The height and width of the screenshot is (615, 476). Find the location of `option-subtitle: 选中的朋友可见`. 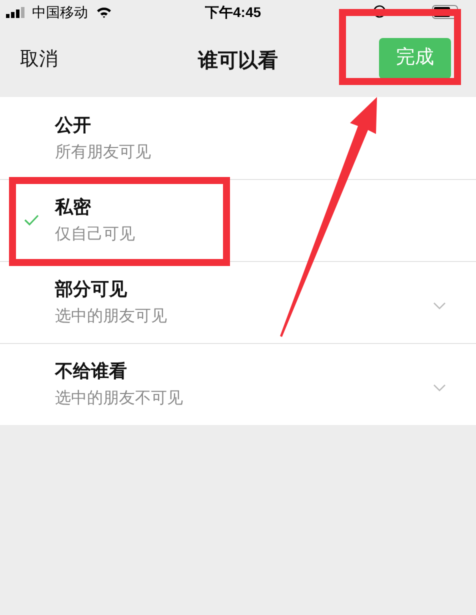

option-subtitle: 选中的朋友可见 is located at coordinates (111, 316).